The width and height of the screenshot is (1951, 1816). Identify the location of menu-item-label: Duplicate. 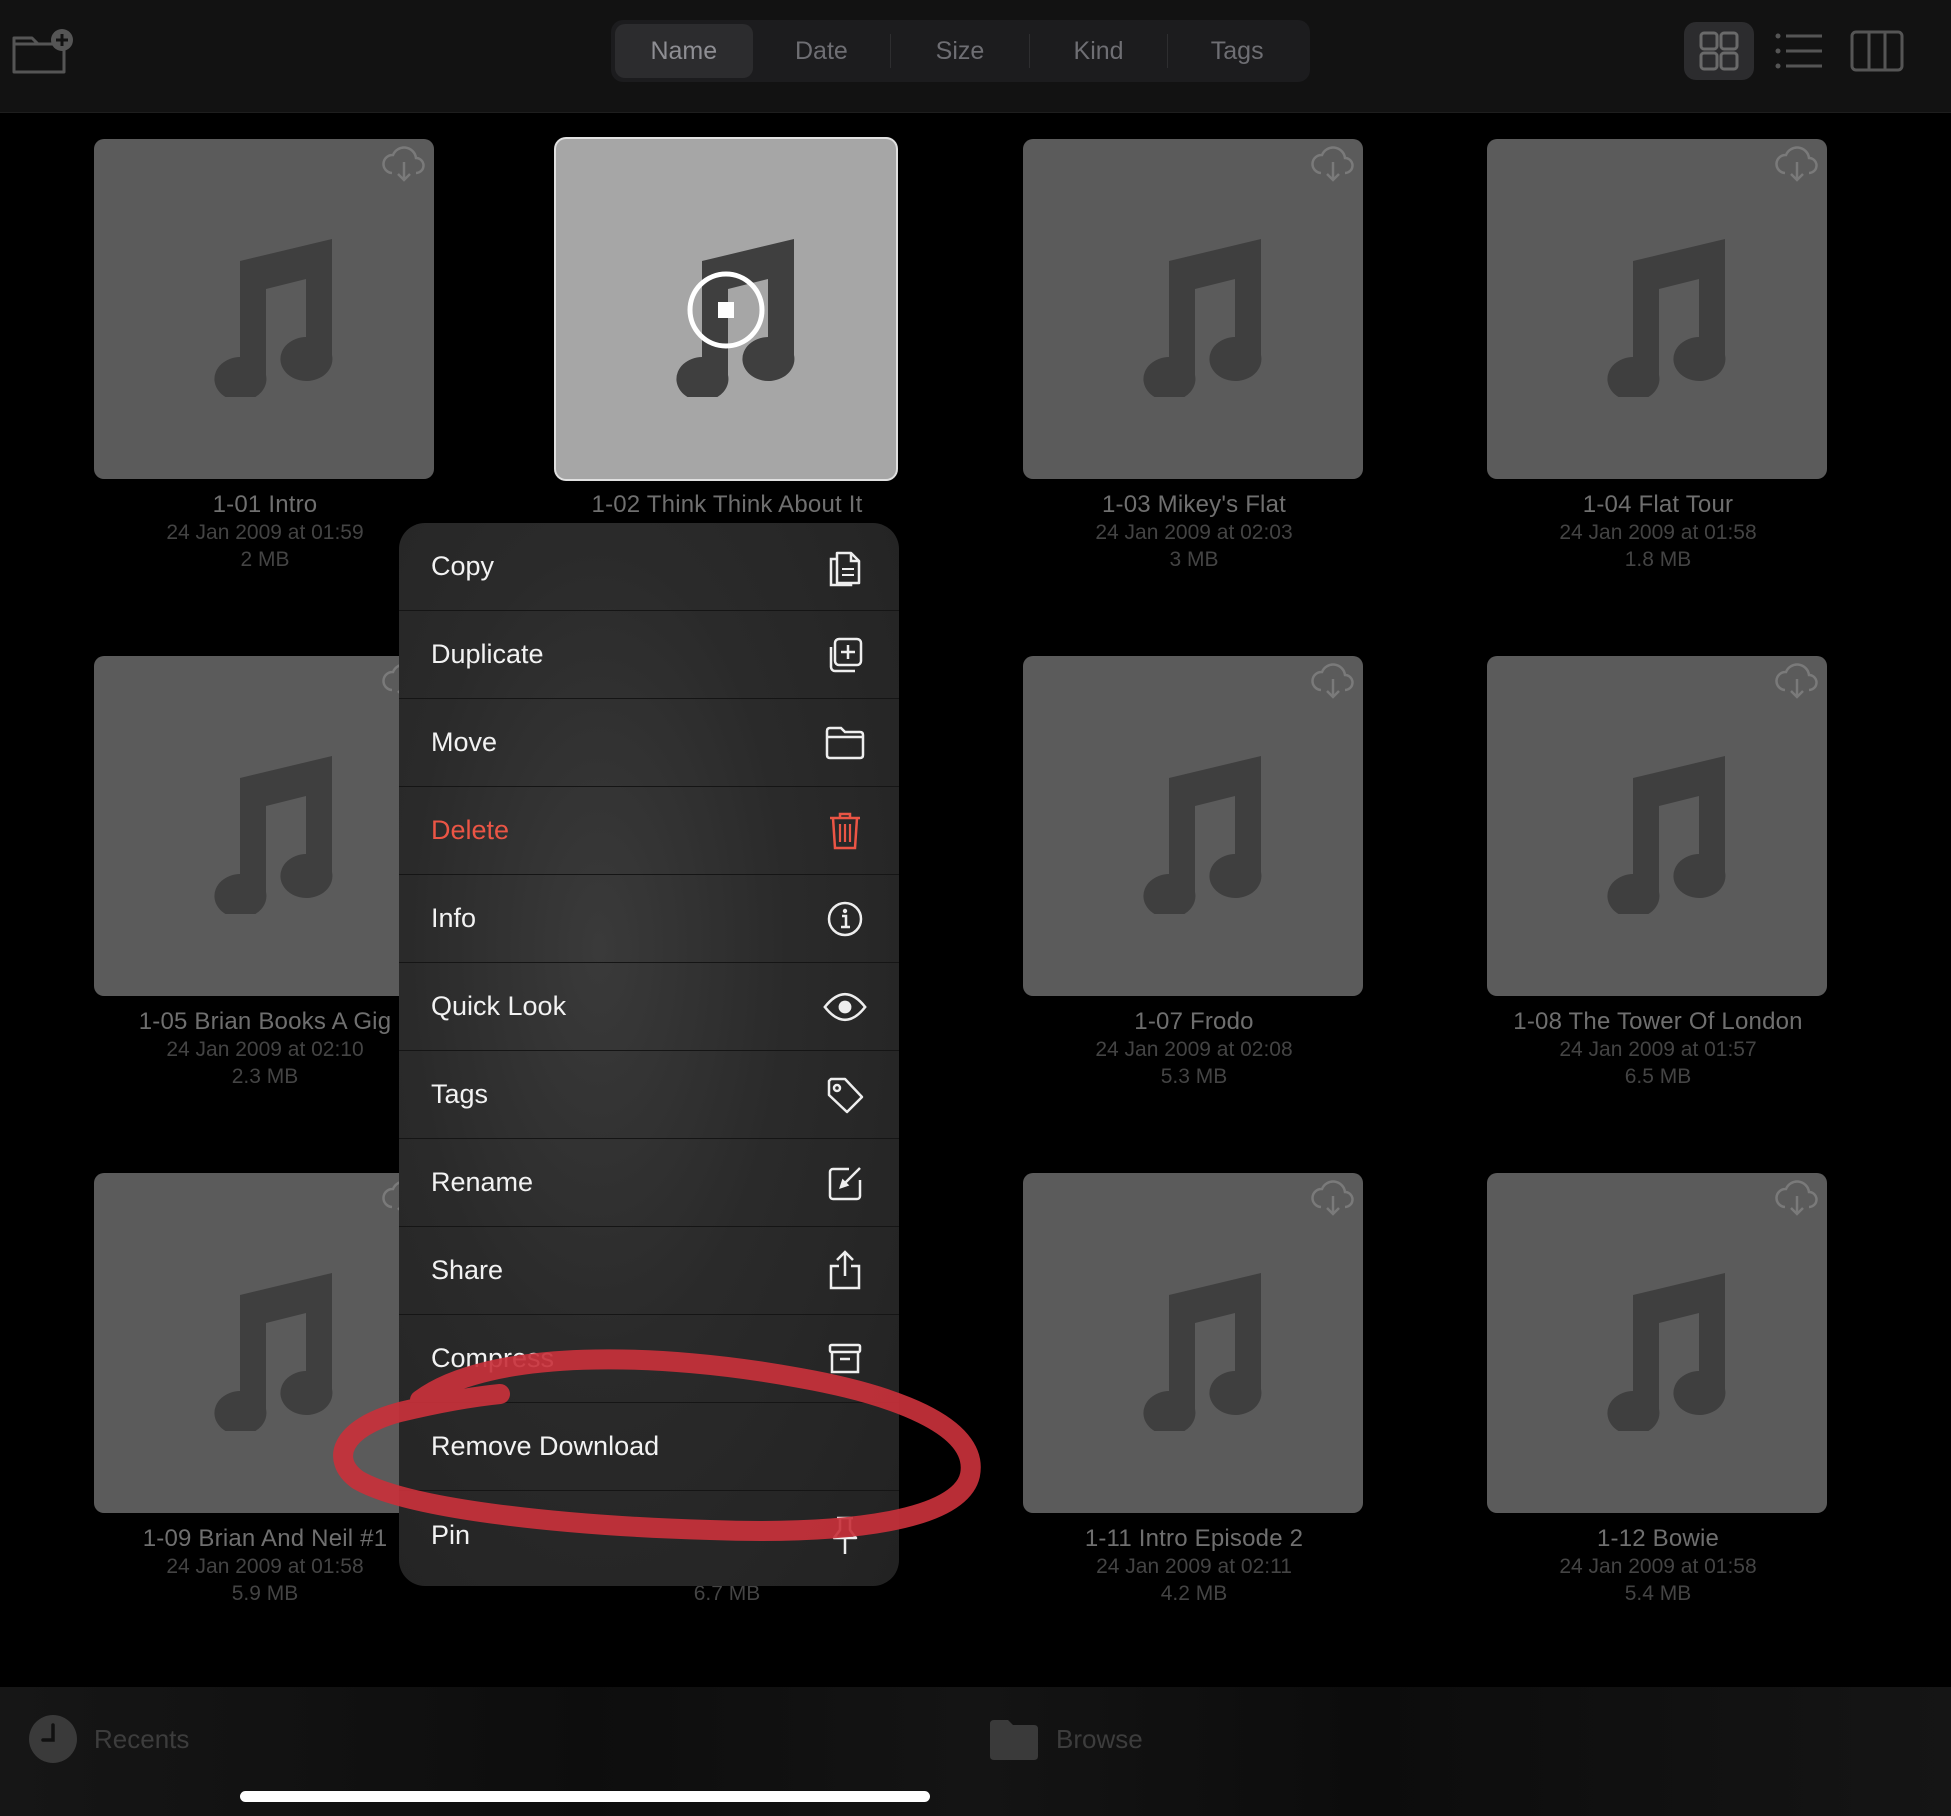
(487, 654).